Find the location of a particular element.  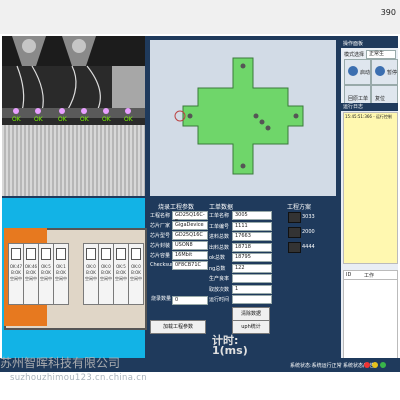

camera-image is located at coordinates (73, 80).